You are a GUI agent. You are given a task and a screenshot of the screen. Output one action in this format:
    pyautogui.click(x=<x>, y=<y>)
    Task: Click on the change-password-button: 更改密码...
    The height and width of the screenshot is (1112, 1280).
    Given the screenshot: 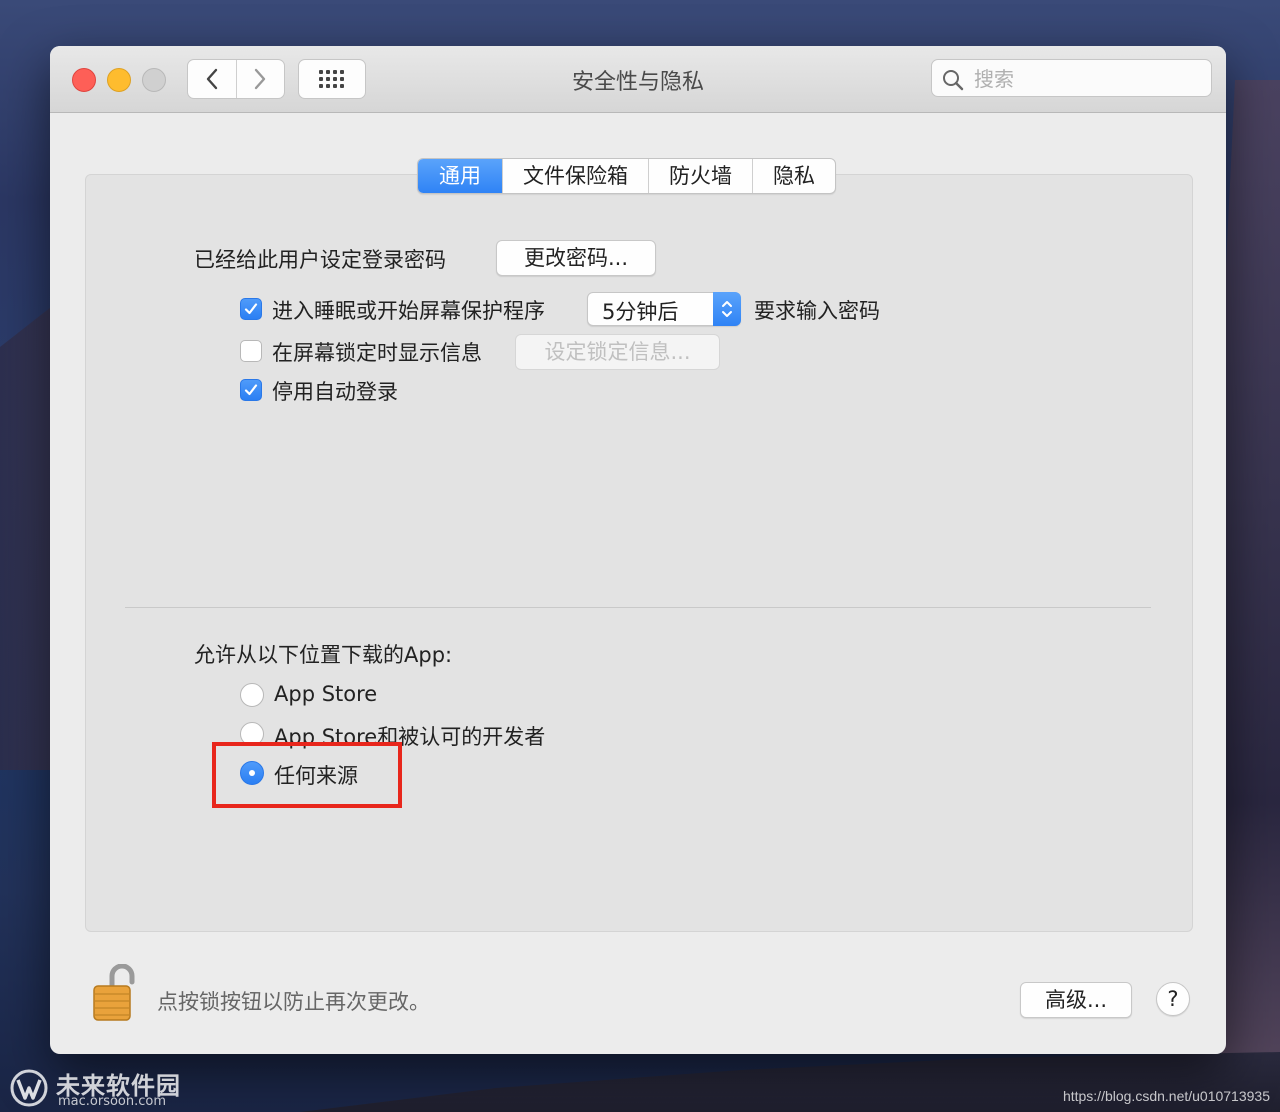 What is the action you would take?
    pyautogui.click(x=576, y=258)
    